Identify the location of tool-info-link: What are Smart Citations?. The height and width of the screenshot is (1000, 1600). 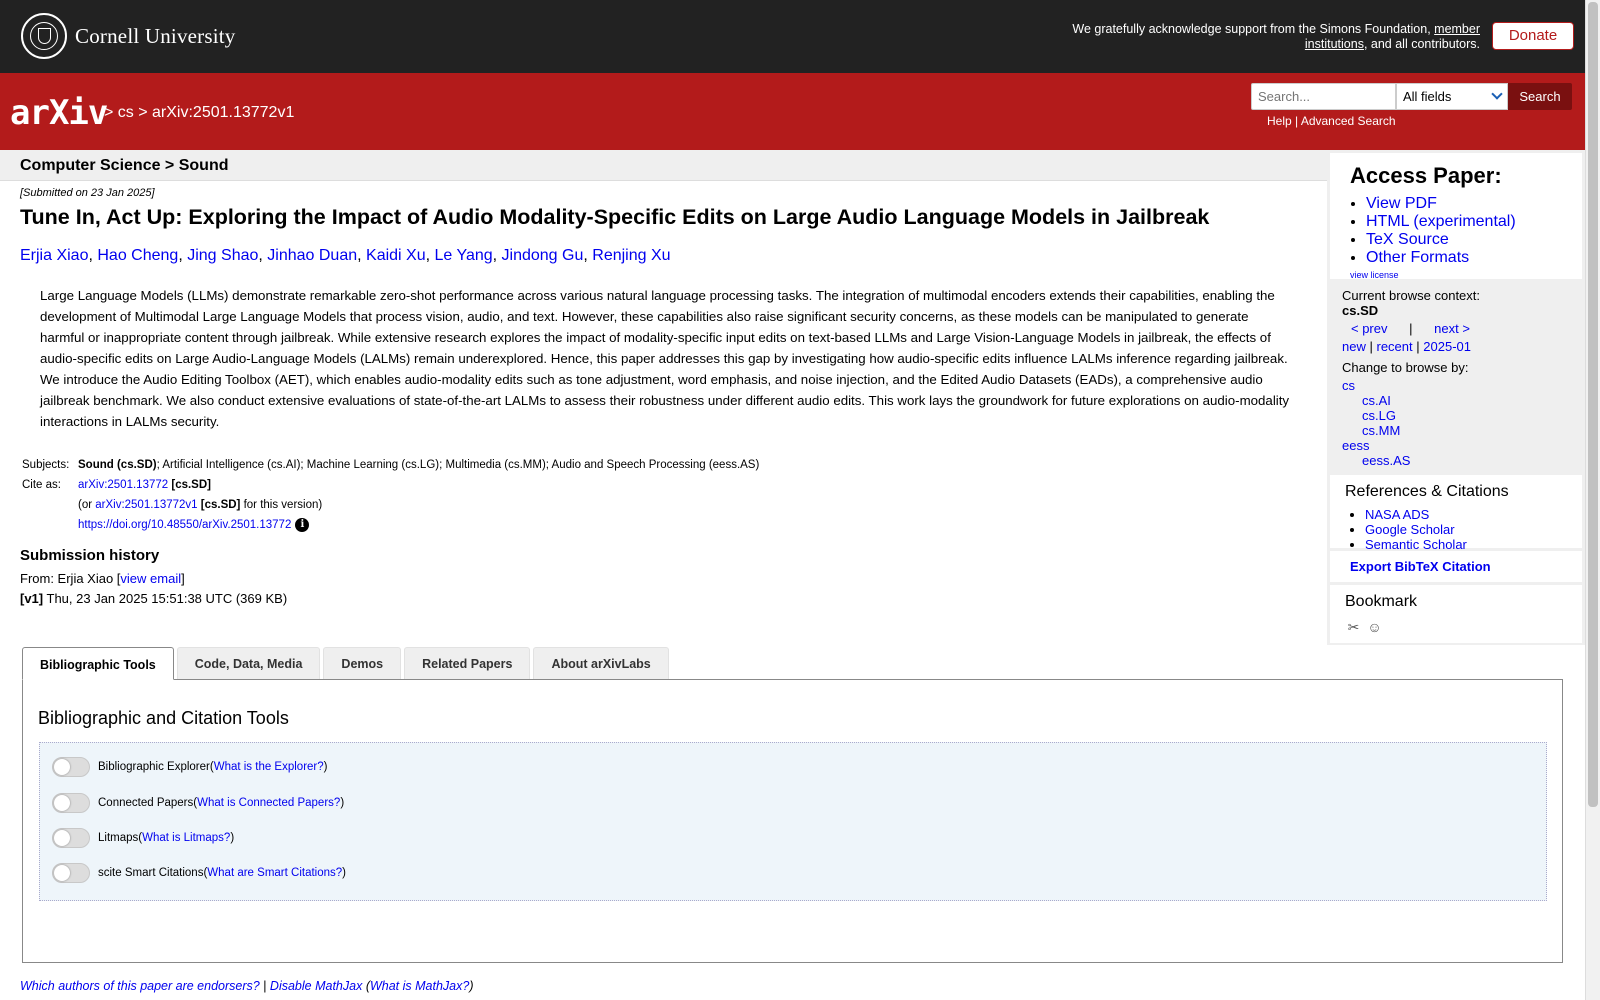
(274, 873).